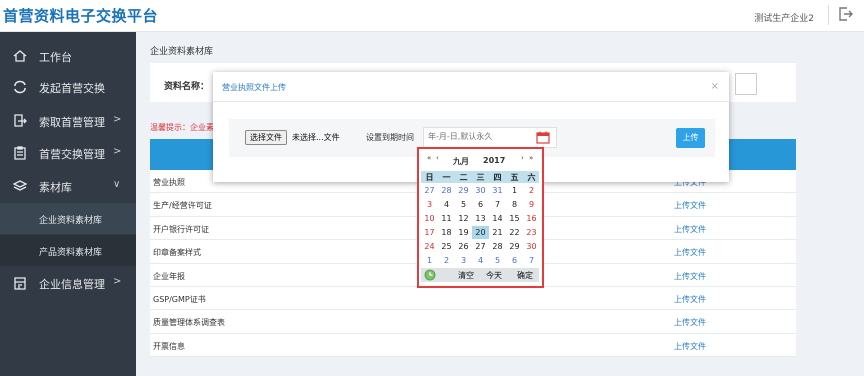 This screenshot has width=864, height=376. What do you see at coordinates (429, 218) in the screenshot?
I see `calendar-day: 10` at bounding box center [429, 218].